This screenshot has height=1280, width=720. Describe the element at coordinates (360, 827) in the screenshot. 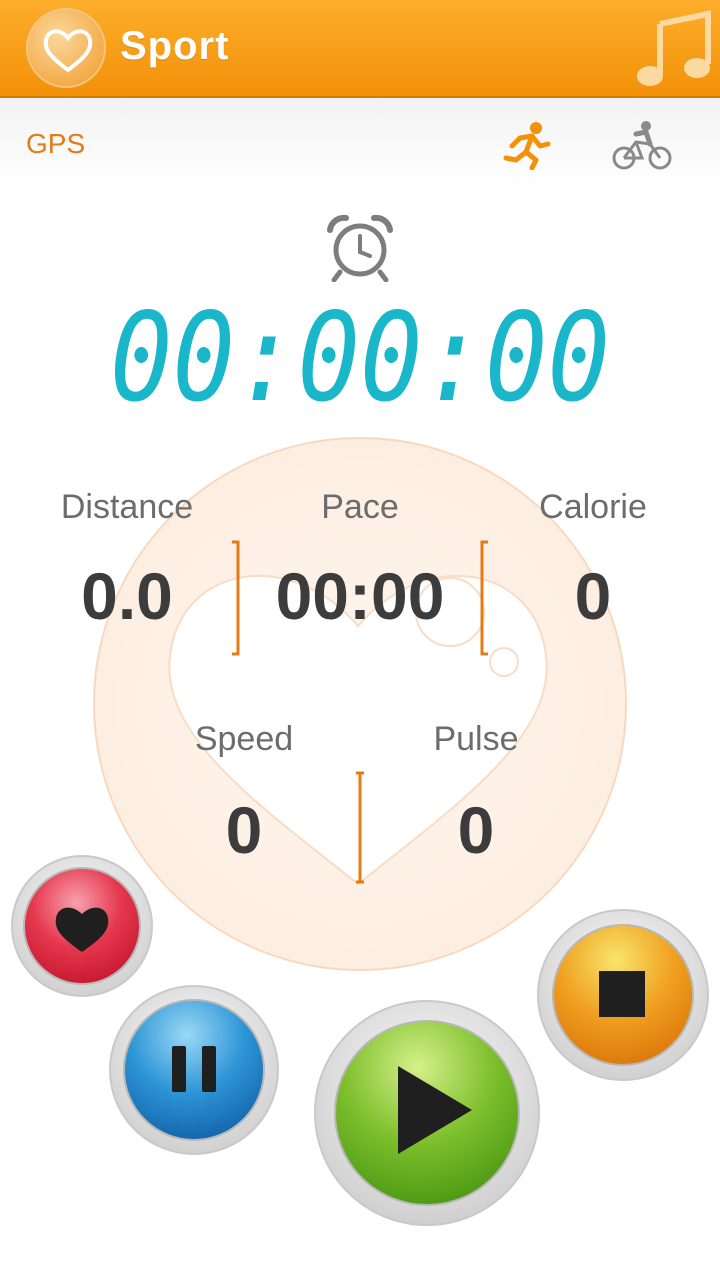

I see `divider-speed-pulse` at that location.